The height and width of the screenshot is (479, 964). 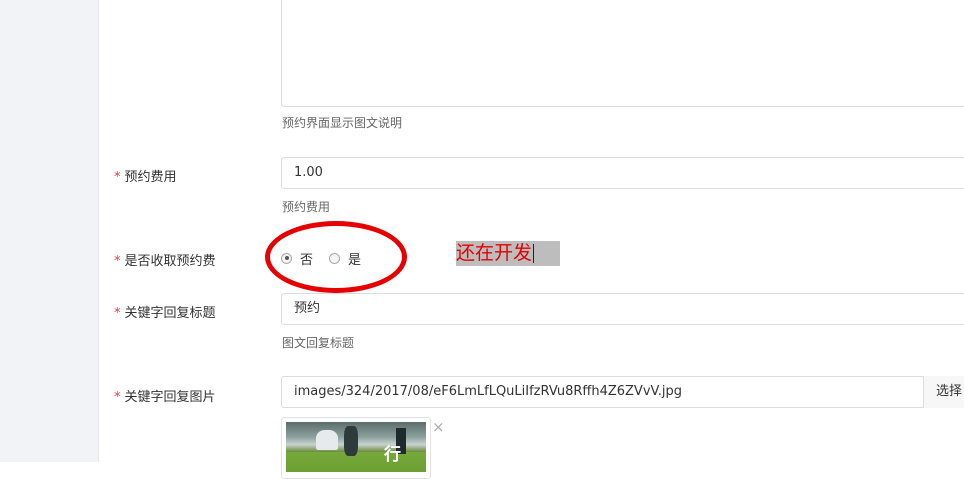 What do you see at coordinates (318, 343) in the screenshot?
I see `keyword-title-help-text: 图文回复标题` at bounding box center [318, 343].